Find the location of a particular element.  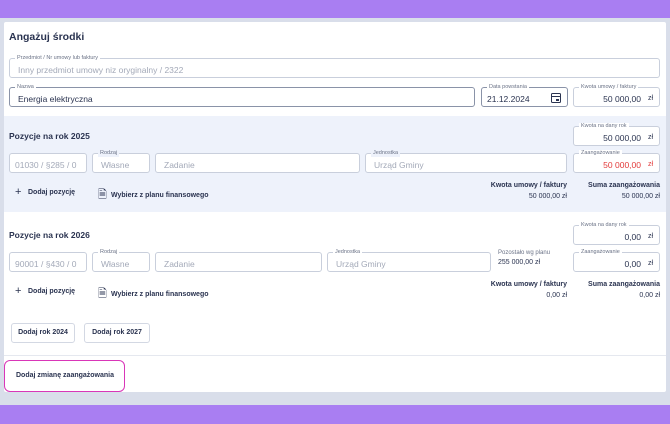

amount-year-2025-value: 50 000,00 is located at coordinates (622, 138).